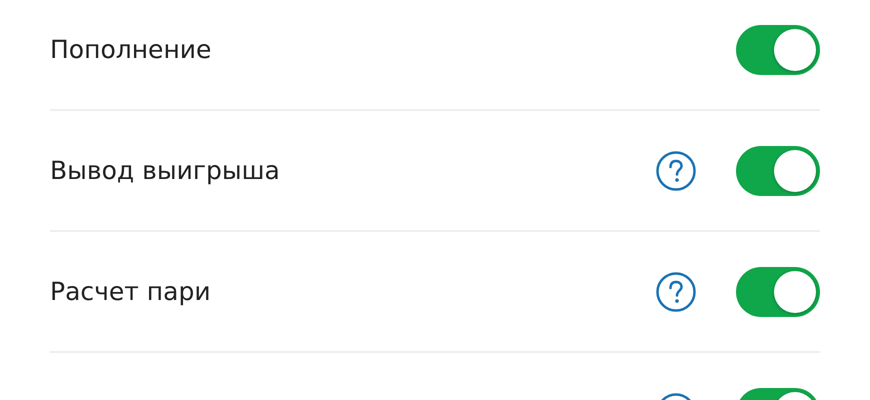  Describe the element at coordinates (165, 170) in the screenshot. I see `setting-label: Вывод выигрыша` at that location.